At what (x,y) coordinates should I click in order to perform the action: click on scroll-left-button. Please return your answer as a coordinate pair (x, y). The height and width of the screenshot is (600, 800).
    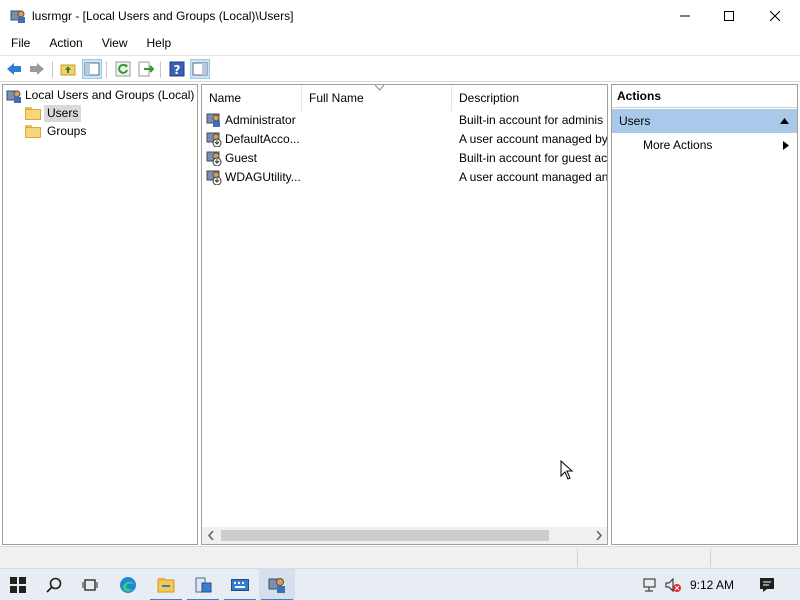
    Looking at the image, I should click on (210, 535).